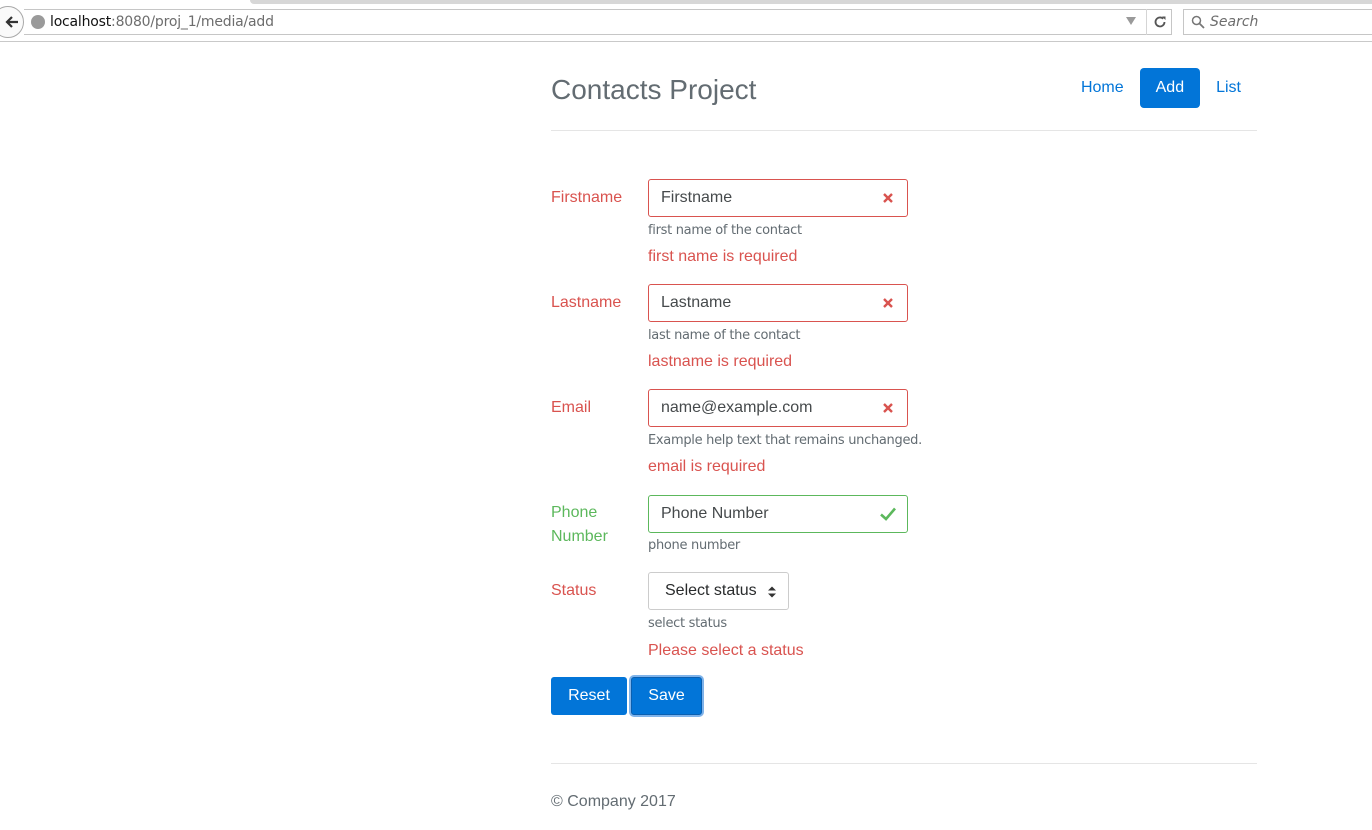 This screenshot has width=1372, height=830. I want to click on footer-divider, so click(904, 763).